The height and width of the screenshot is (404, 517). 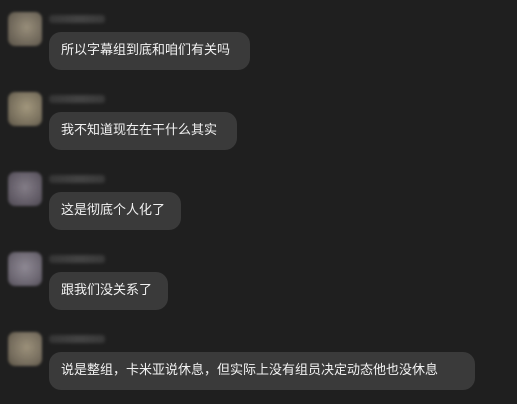 What do you see at coordinates (139, 130) in the screenshot?
I see `message-text: 我不知道现在在干什么其实` at bounding box center [139, 130].